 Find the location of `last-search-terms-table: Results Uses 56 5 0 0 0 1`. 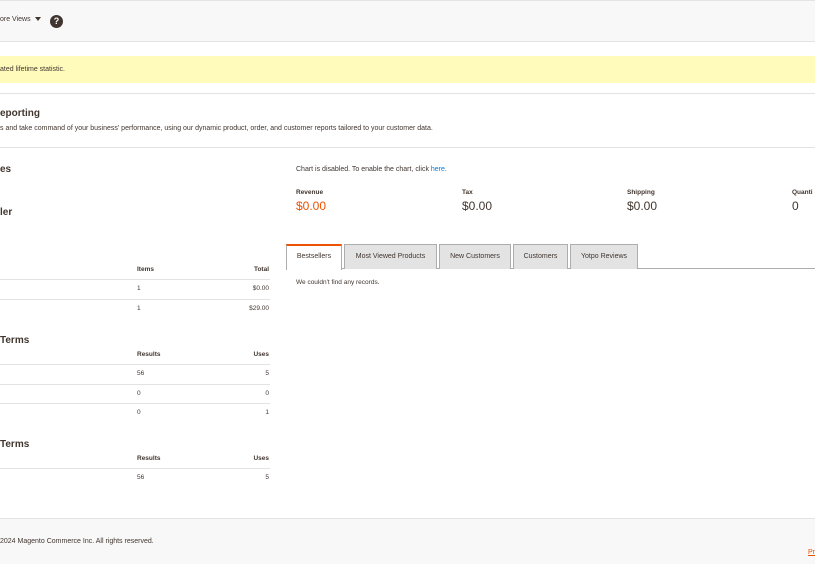

last-search-terms-table: Results Uses 56 5 0 0 0 1 is located at coordinates (135, 386).